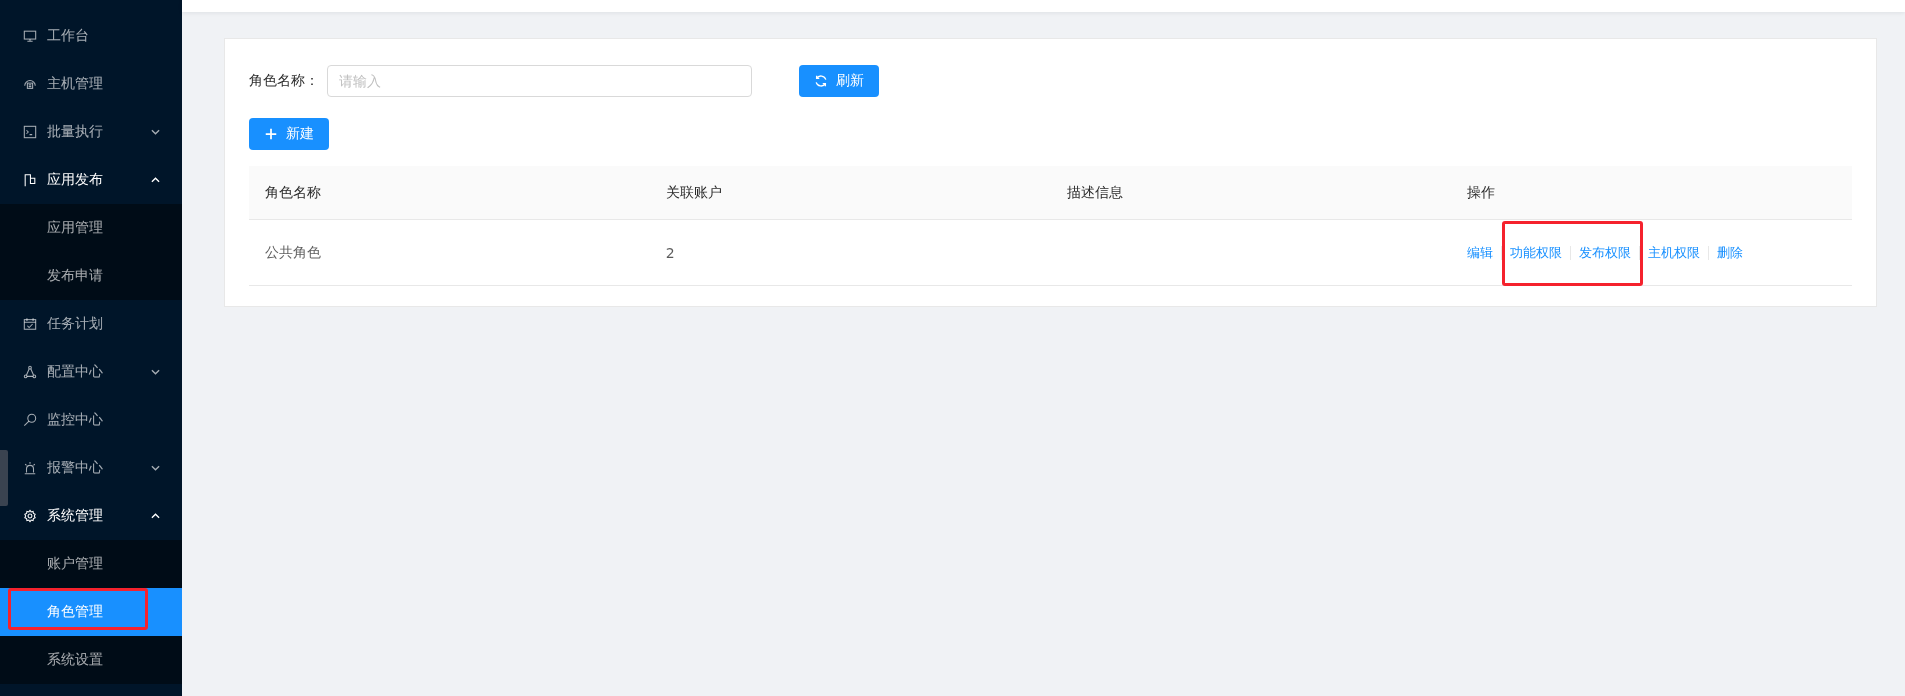 The height and width of the screenshot is (696, 1905). I want to click on column-header: 描述信息, so click(1094, 191).